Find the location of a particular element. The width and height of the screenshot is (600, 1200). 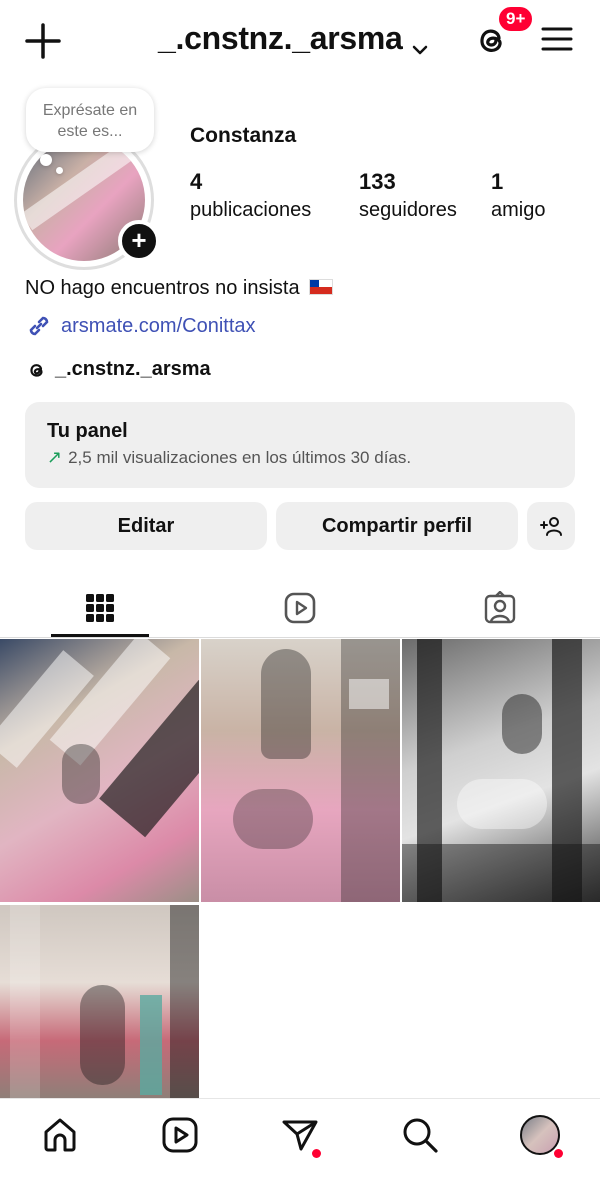

bottom-navigation is located at coordinates (300, 1149).